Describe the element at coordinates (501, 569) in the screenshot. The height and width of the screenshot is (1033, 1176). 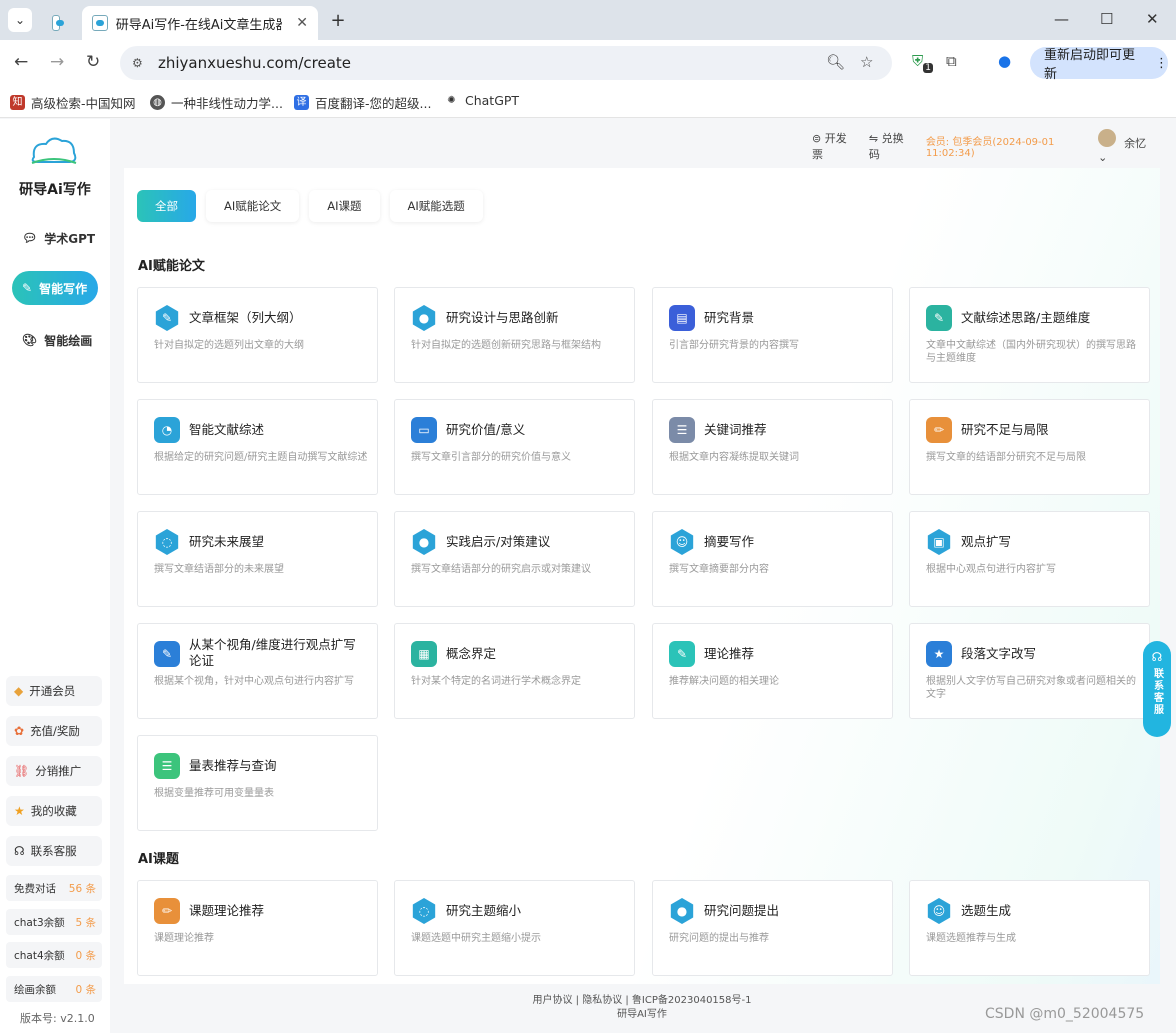
I see `card-description: 撰写文章结语部分的研究启示或对策建议` at that location.